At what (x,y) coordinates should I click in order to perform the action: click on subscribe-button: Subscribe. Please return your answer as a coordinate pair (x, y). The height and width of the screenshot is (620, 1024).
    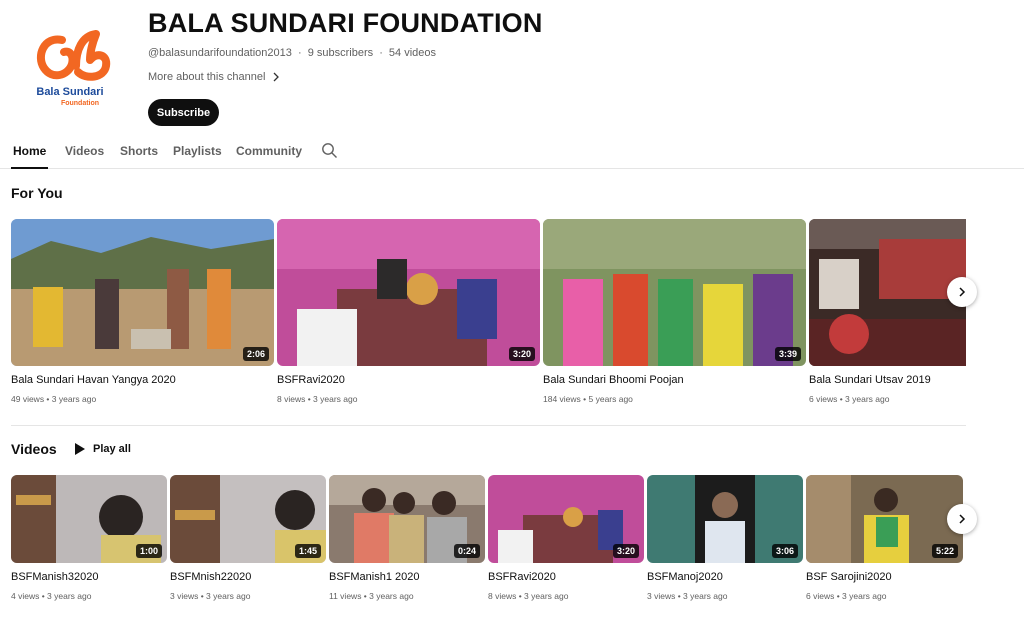
    Looking at the image, I should click on (183, 112).